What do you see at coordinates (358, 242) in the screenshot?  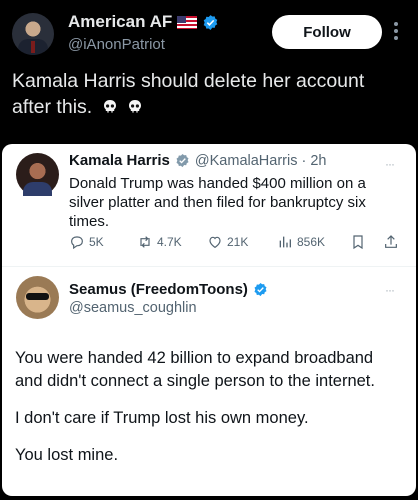 I see `bookmark-icon` at bounding box center [358, 242].